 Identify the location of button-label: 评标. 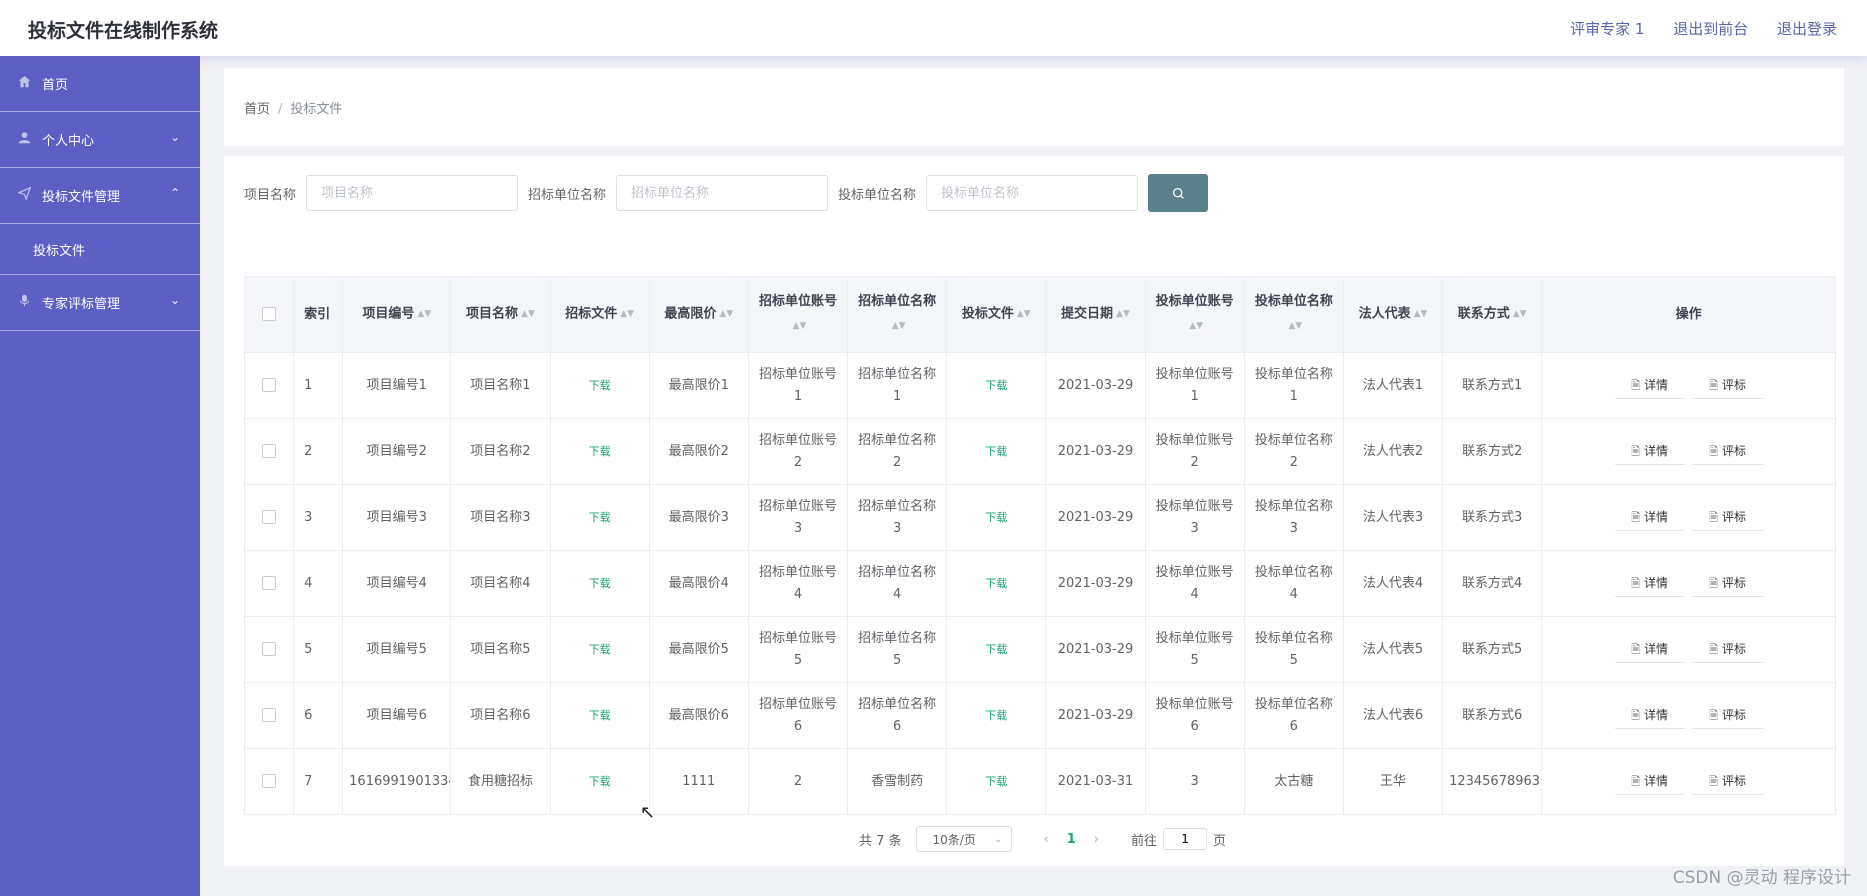
(1734, 715).